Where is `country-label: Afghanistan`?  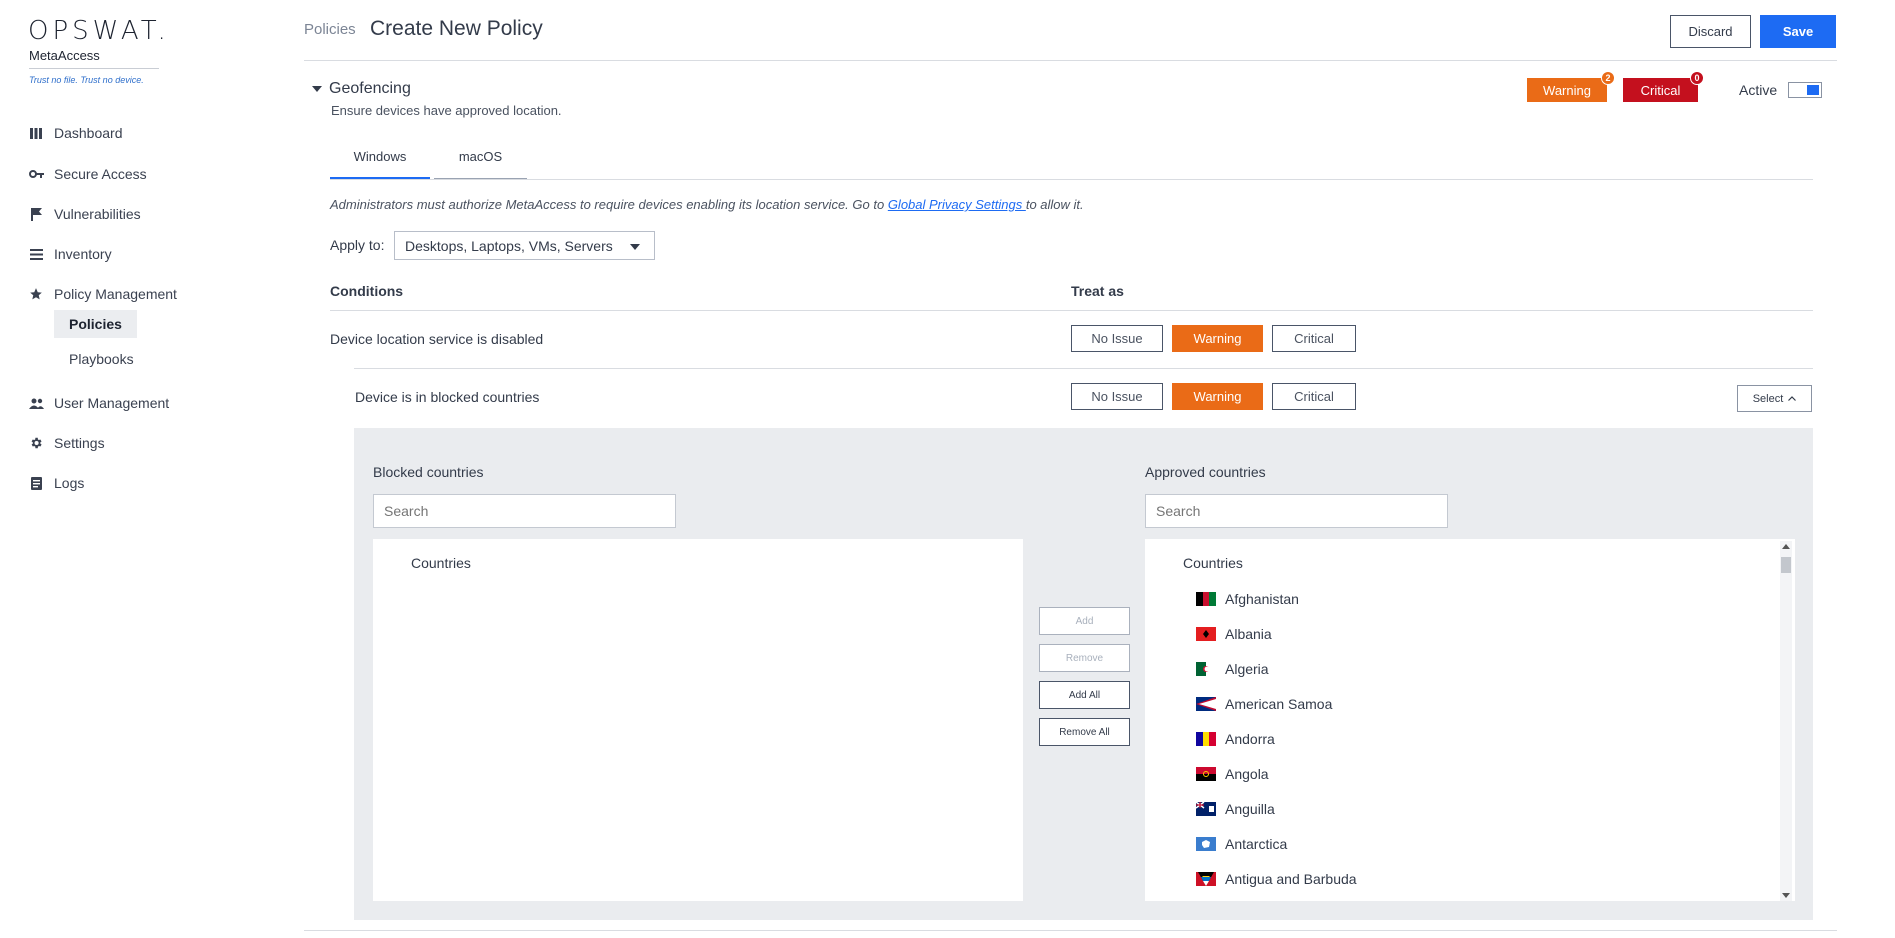 country-label: Afghanistan is located at coordinates (1262, 599).